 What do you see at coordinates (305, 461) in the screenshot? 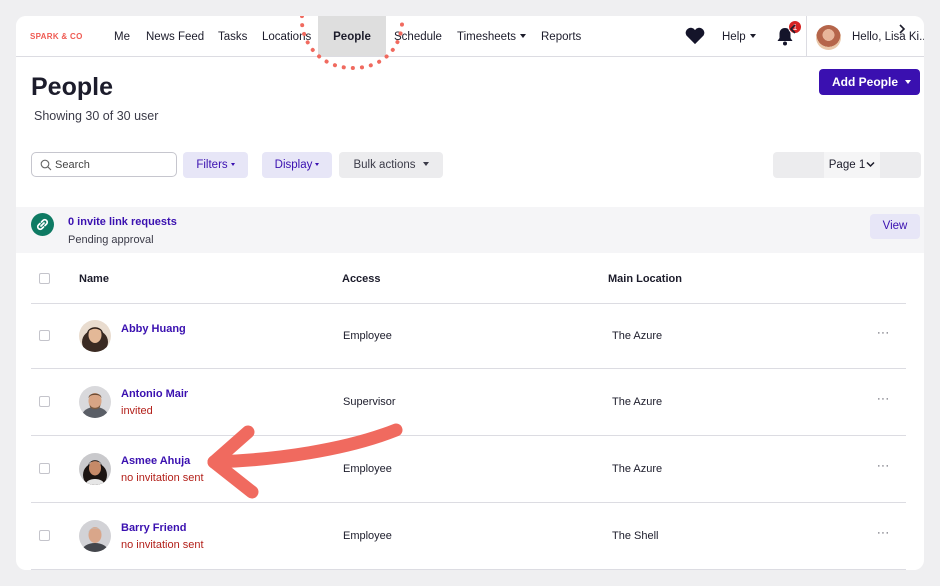
I see `arrow-annotation` at bounding box center [305, 461].